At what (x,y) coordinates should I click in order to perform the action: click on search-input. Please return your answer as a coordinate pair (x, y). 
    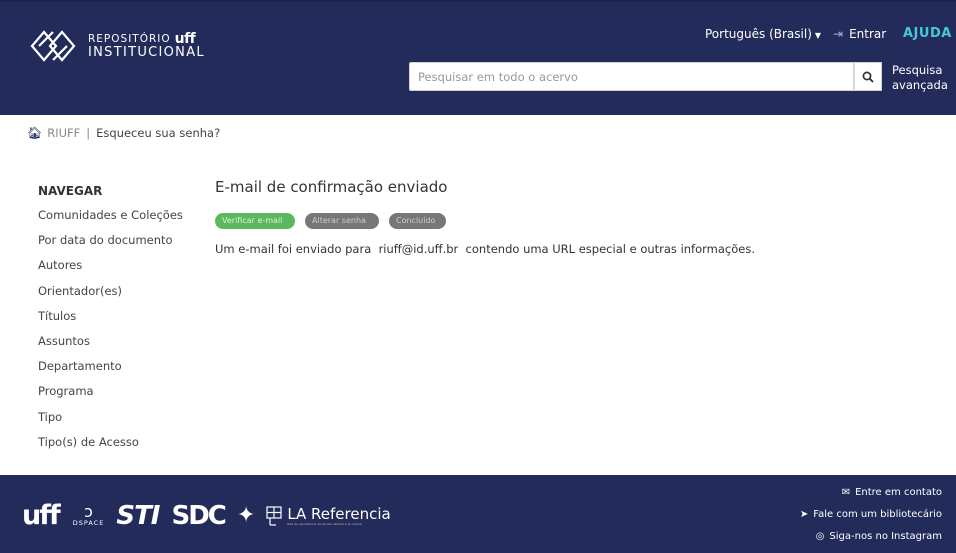
    Looking at the image, I should click on (631, 76).